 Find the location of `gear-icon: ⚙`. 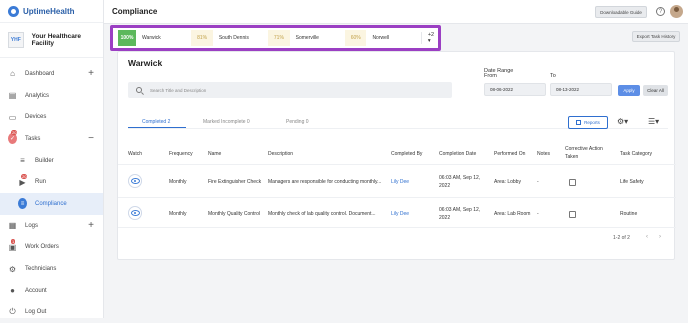

gear-icon: ⚙ is located at coordinates (12, 269).